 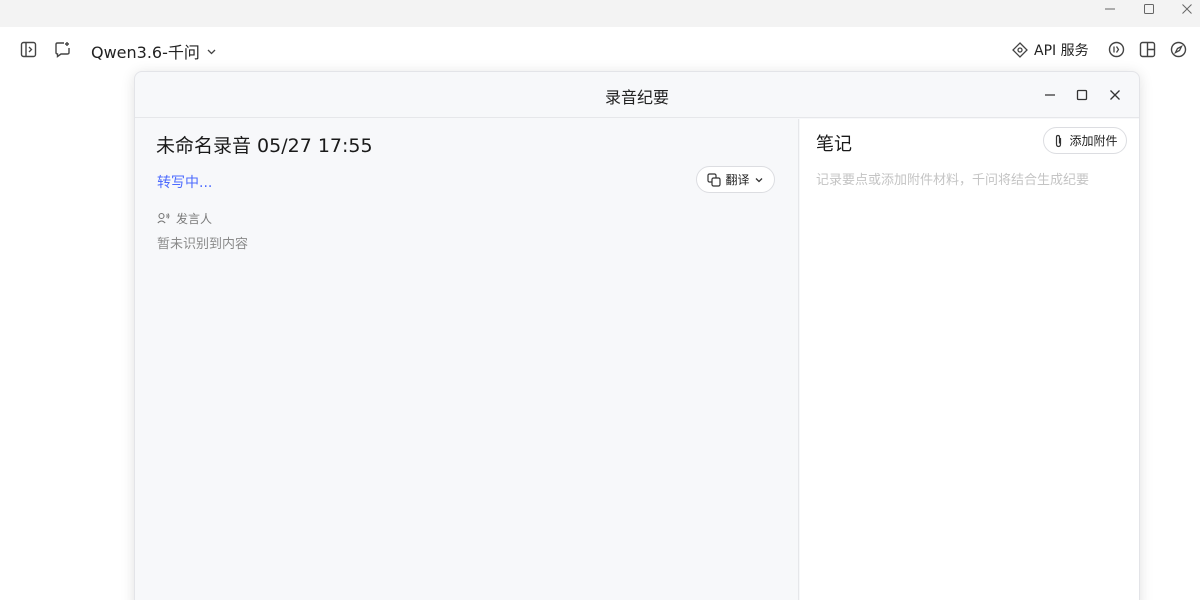 I want to click on window-title-bar, so click(x=600, y=13).